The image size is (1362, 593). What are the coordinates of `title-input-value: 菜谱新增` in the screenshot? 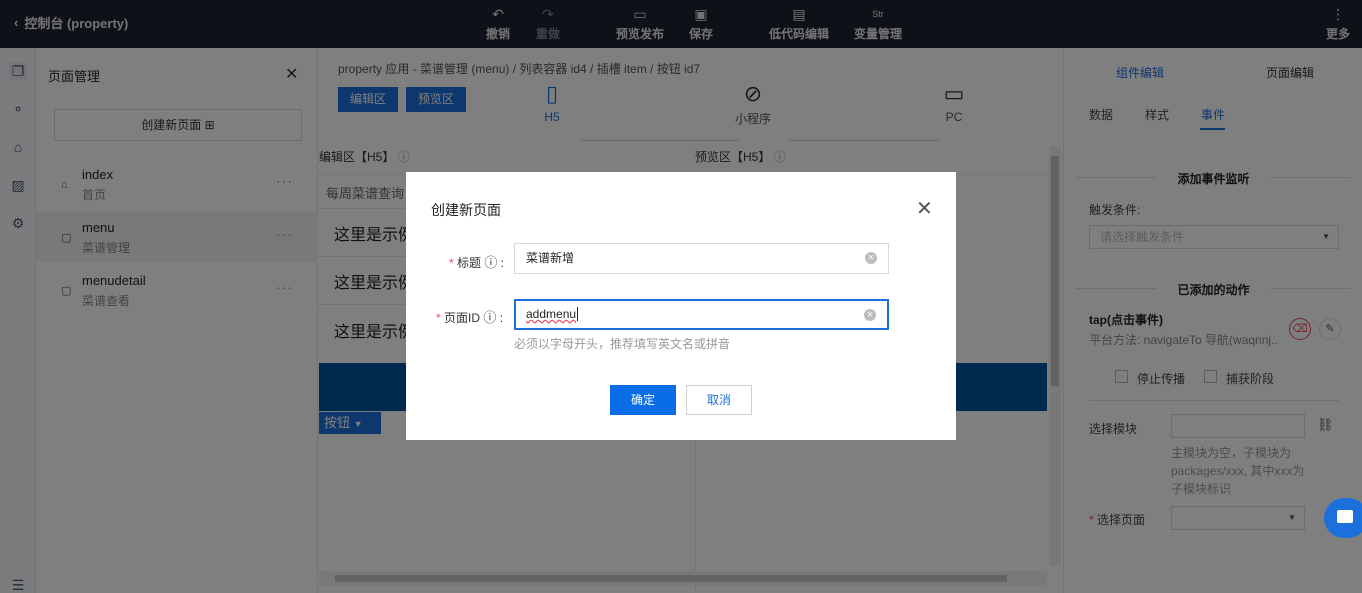 It's located at (550, 258).